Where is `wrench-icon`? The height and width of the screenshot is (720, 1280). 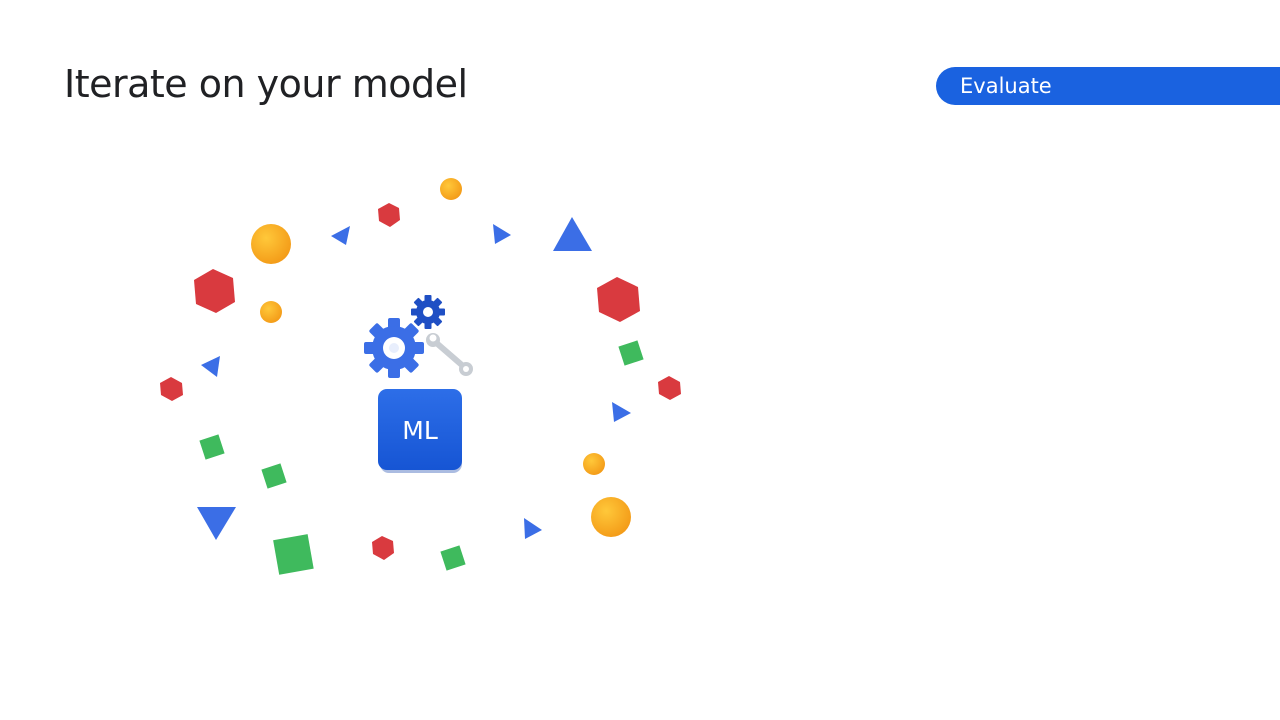
wrench-icon is located at coordinates (449, 354).